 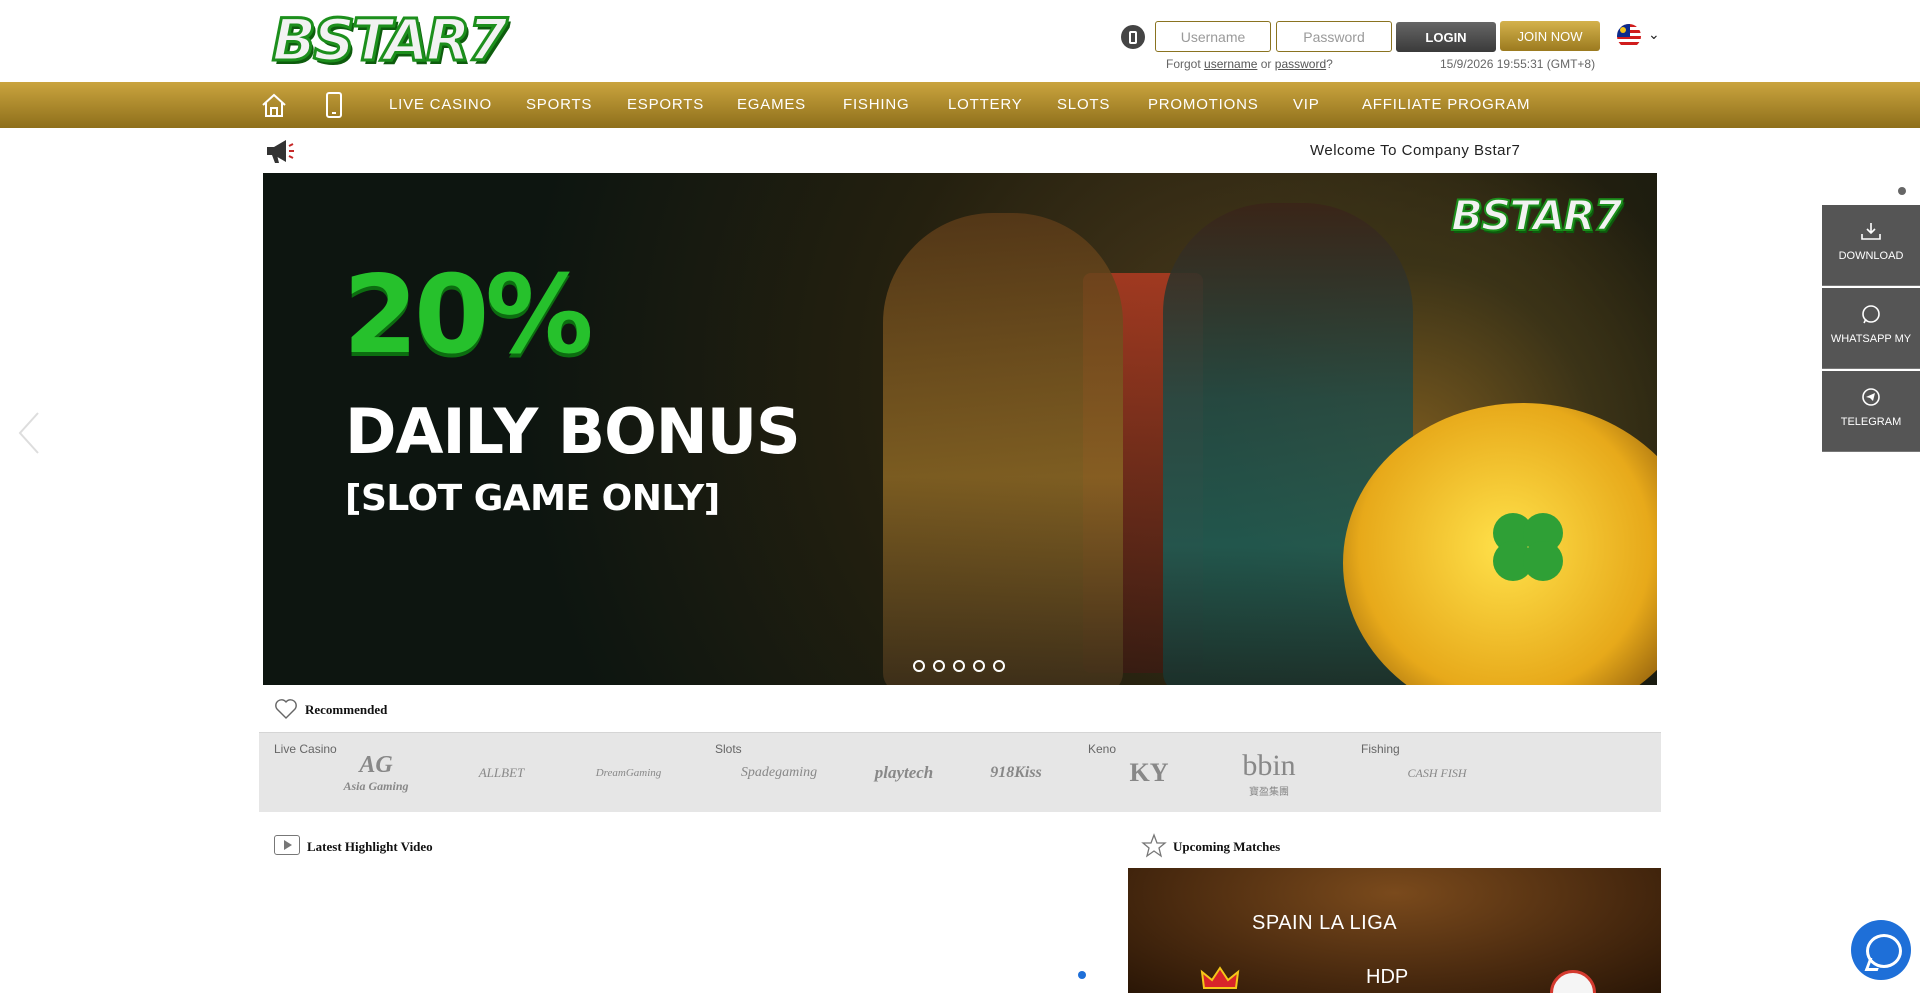 I want to click on nav-egames: EGAMES, so click(x=771, y=105).